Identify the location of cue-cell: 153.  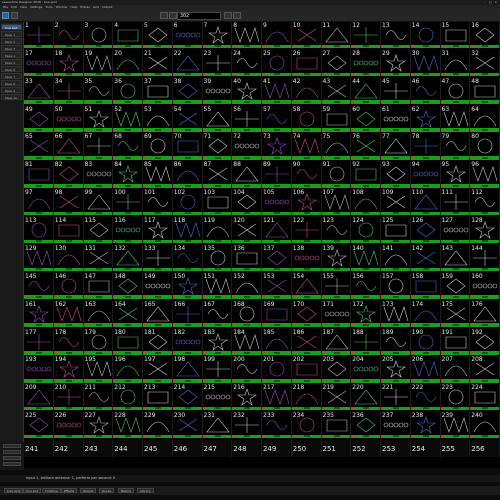
(277, 285).